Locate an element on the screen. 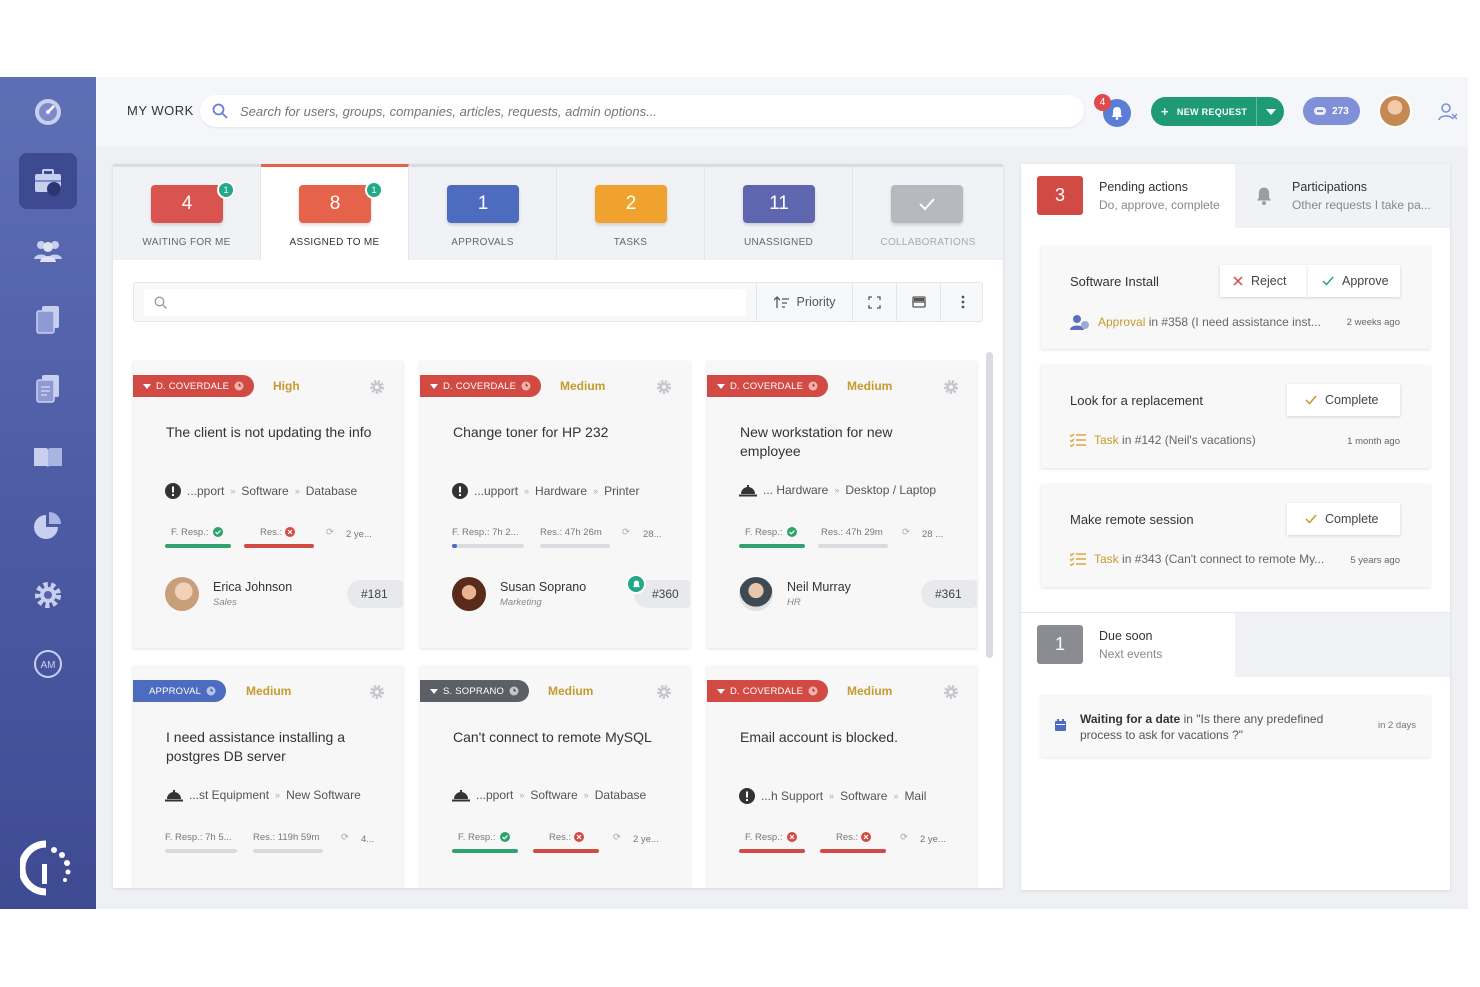 This screenshot has width=1480, height=987. sort-button: Priority is located at coordinates (804, 302).